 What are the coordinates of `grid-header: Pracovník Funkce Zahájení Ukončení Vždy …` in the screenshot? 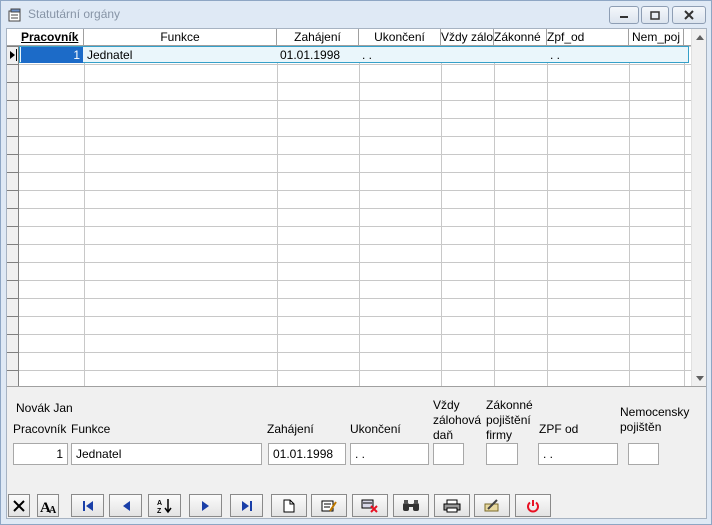 It's located at (349, 37).